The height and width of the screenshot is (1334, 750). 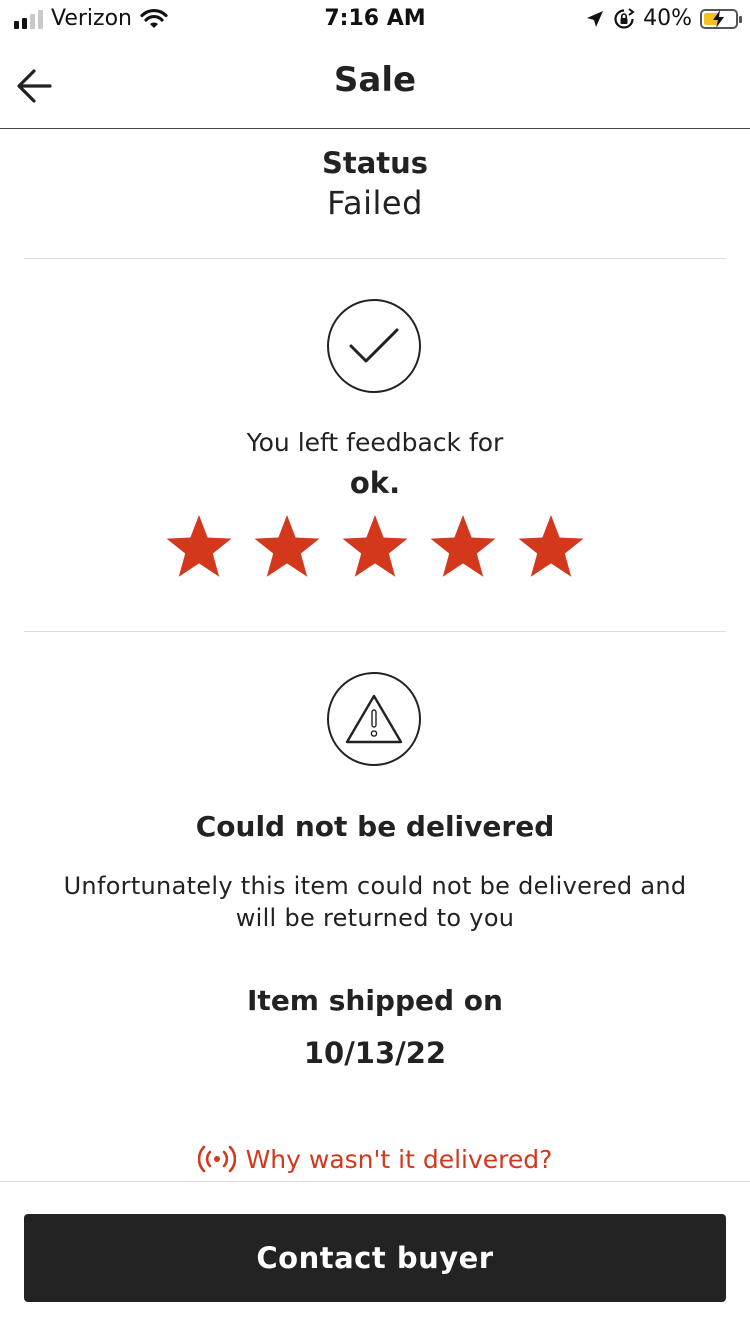 What do you see at coordinates (375, 442) in the screenshot?
I see `feedback-text: You left feedback for` at bounding box center [375, 442].